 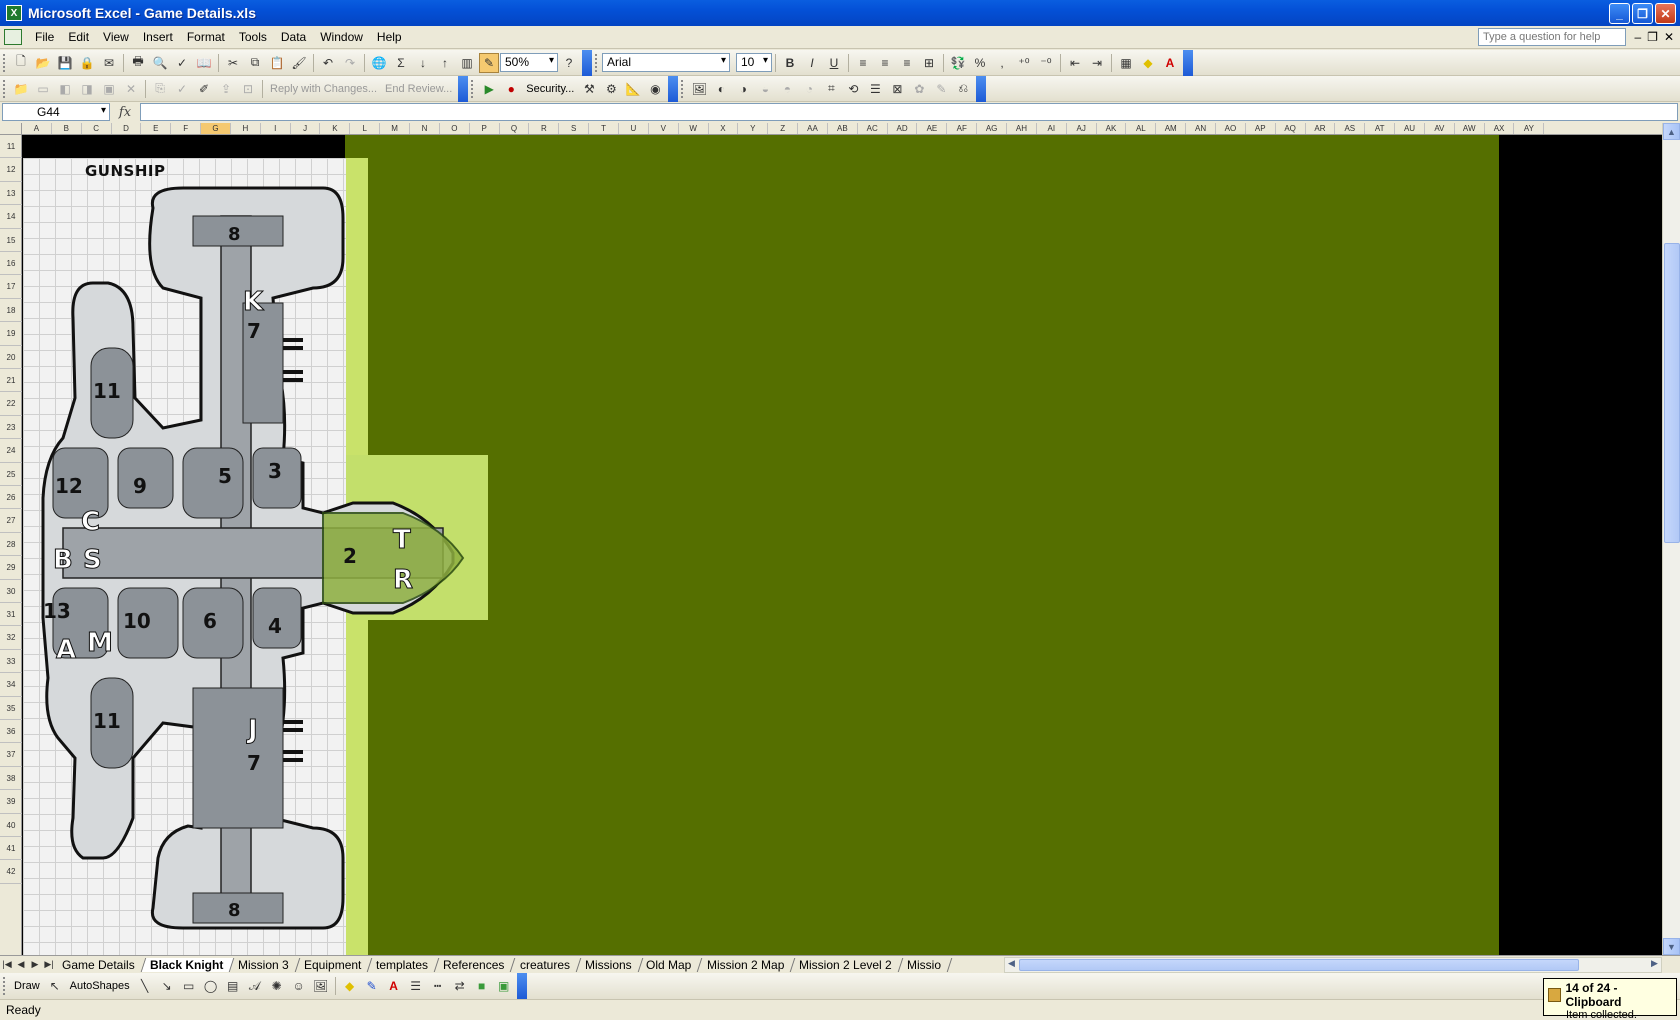 I want to click on reset-picture-icon: ⎌, so click(x=963, y=89).